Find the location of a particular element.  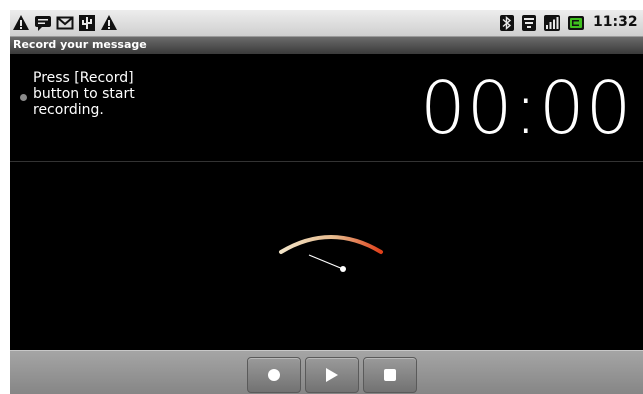

chat-icon is located at coordinates (43, 23).